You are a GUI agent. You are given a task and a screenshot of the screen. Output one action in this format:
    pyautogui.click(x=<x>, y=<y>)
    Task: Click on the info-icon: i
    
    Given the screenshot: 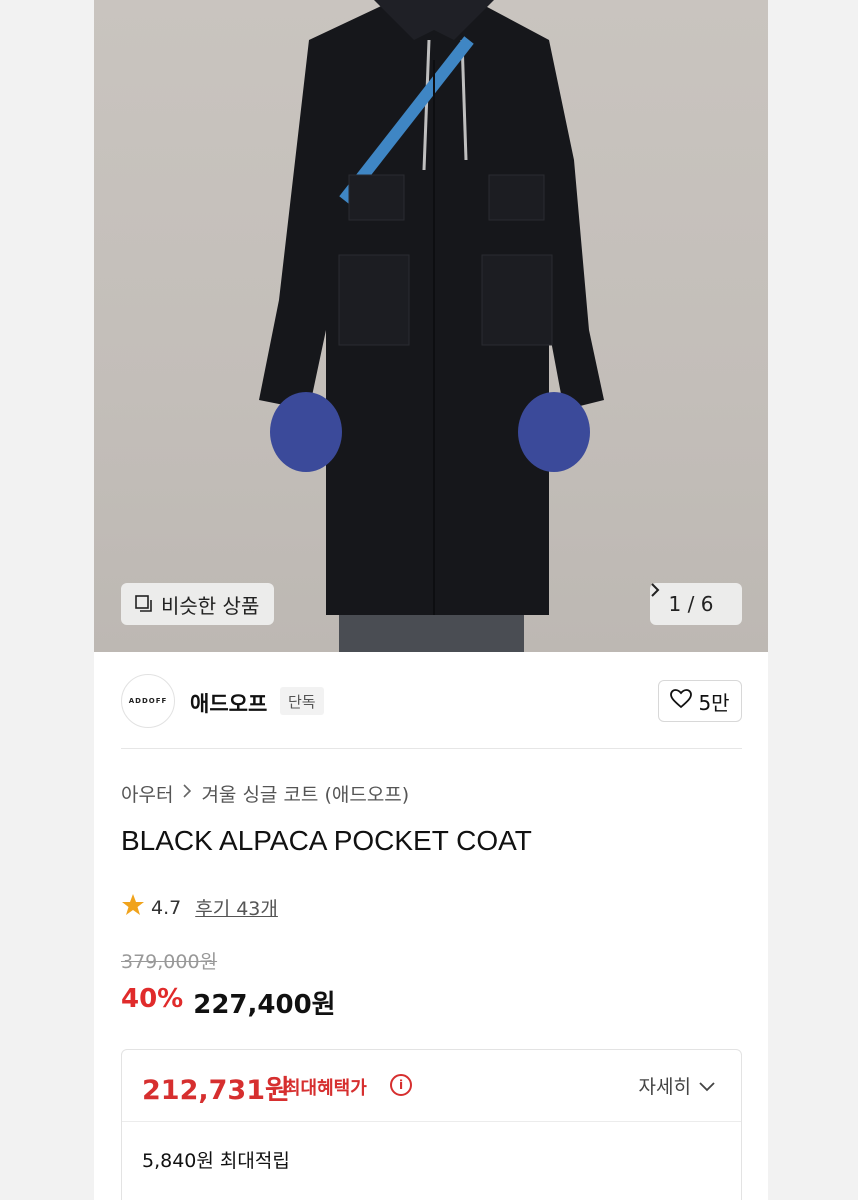 What is the action you would take?
    pyautogui.click(x=401, y=1085)
    